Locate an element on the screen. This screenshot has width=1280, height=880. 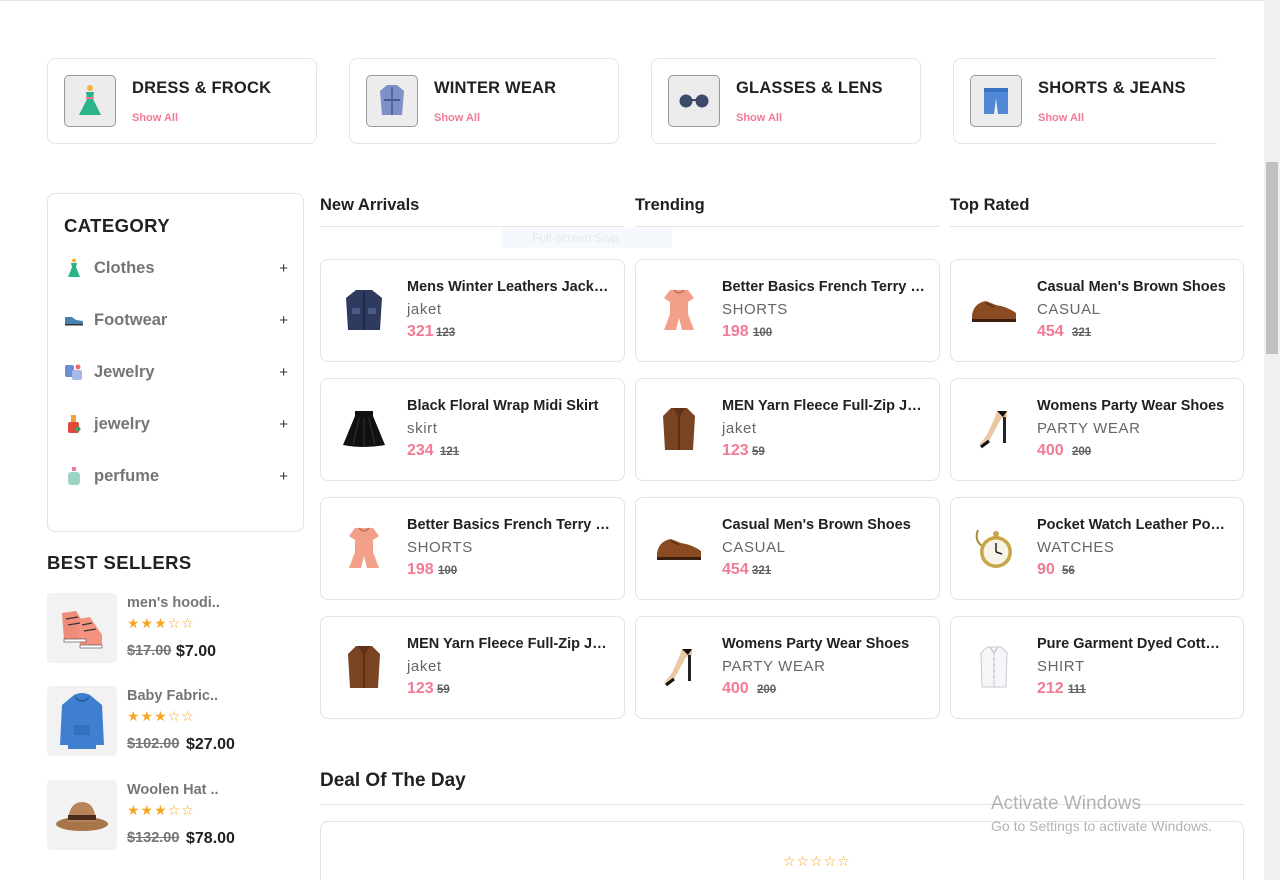
product-old-price: 56 is located at coordinates (1068, 571).